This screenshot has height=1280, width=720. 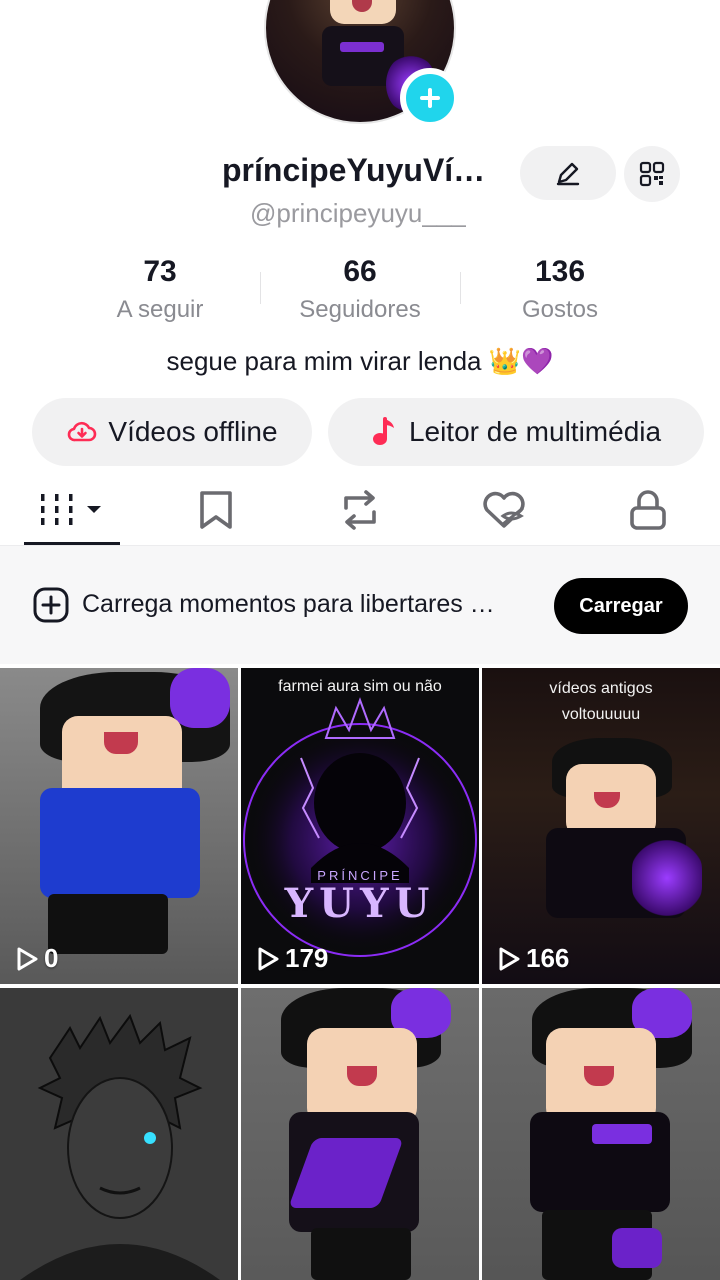 I want to click on add-story-button, so click(x=430, y=98).